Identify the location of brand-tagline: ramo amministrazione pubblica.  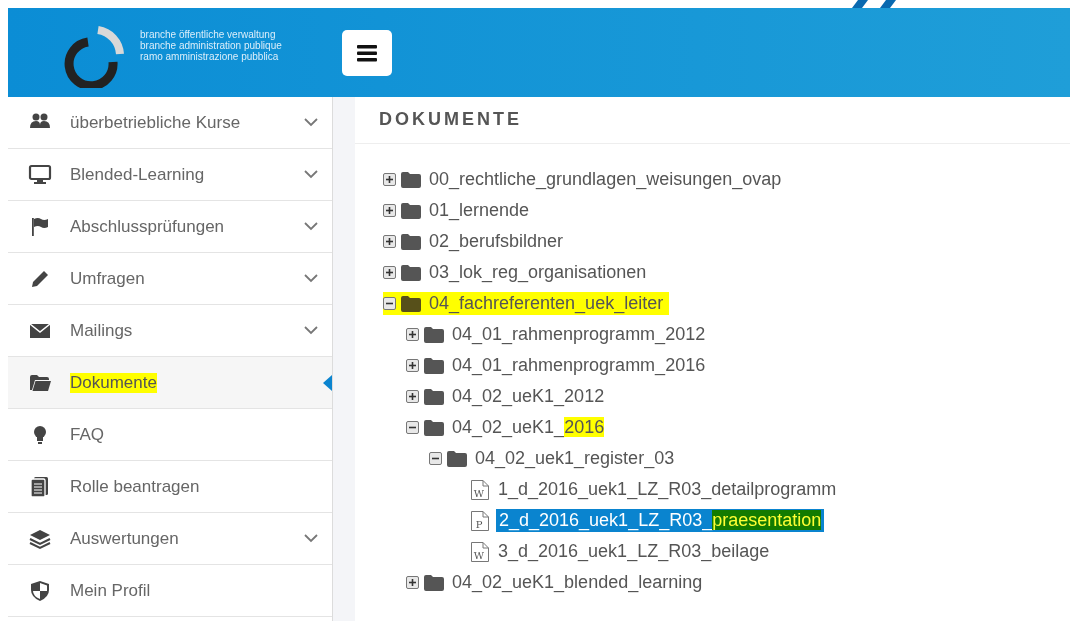
(209, 56).